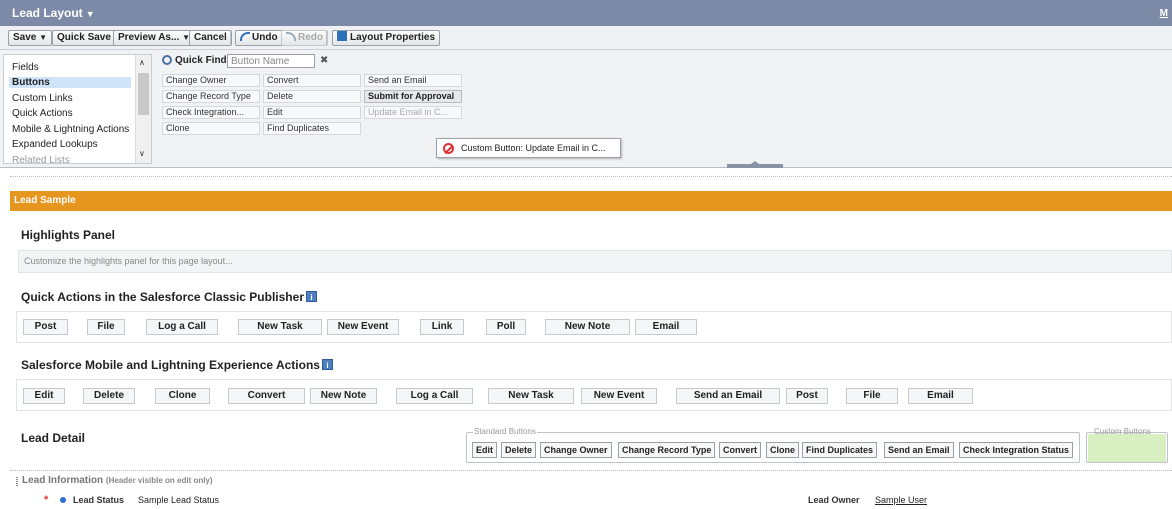 The width and height of the screenshot is (1172, 509). What do you see at coordinates (324, 60) in the screenshot?
I see `clear-search-icon: ✖` at bounding box center [324, 60].